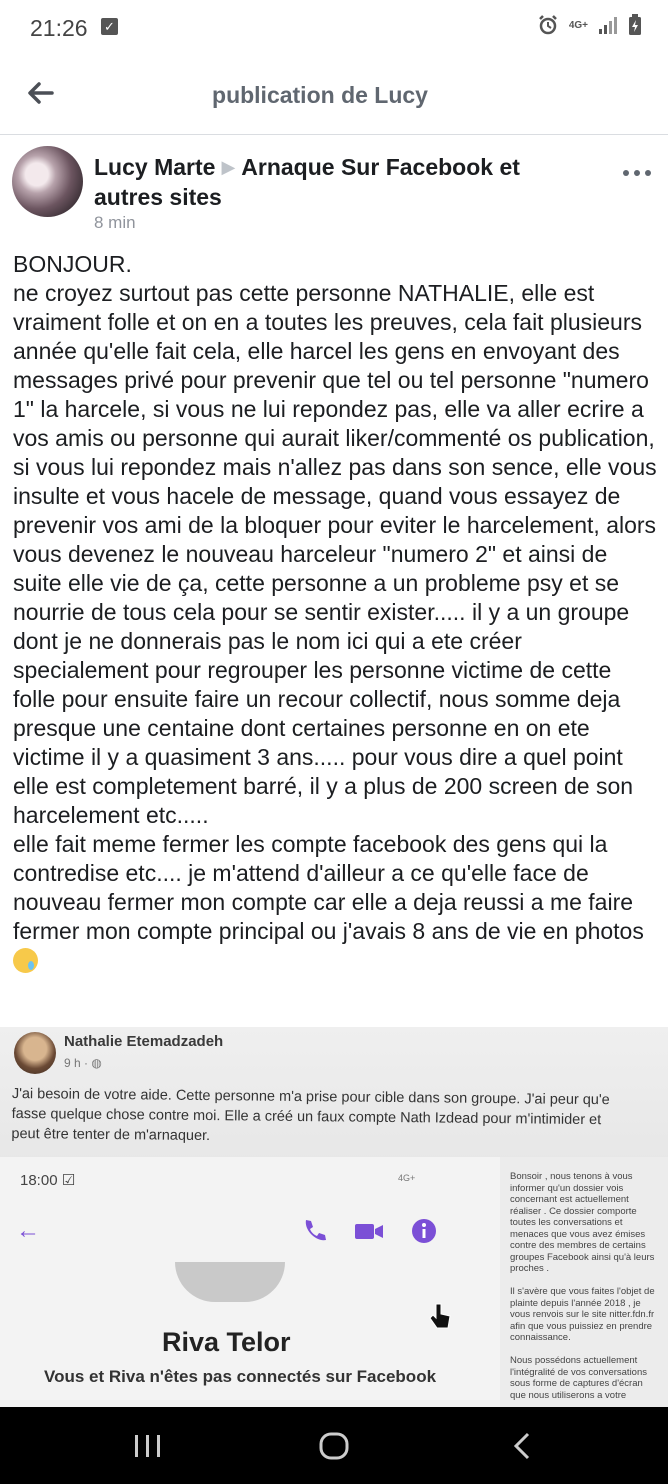 The width and height of the screenshot is (668, 1484). What do you see at coordinates (547, 25) in the screenshot?
I see `alarm-icon` at bounding box center [547, 25].